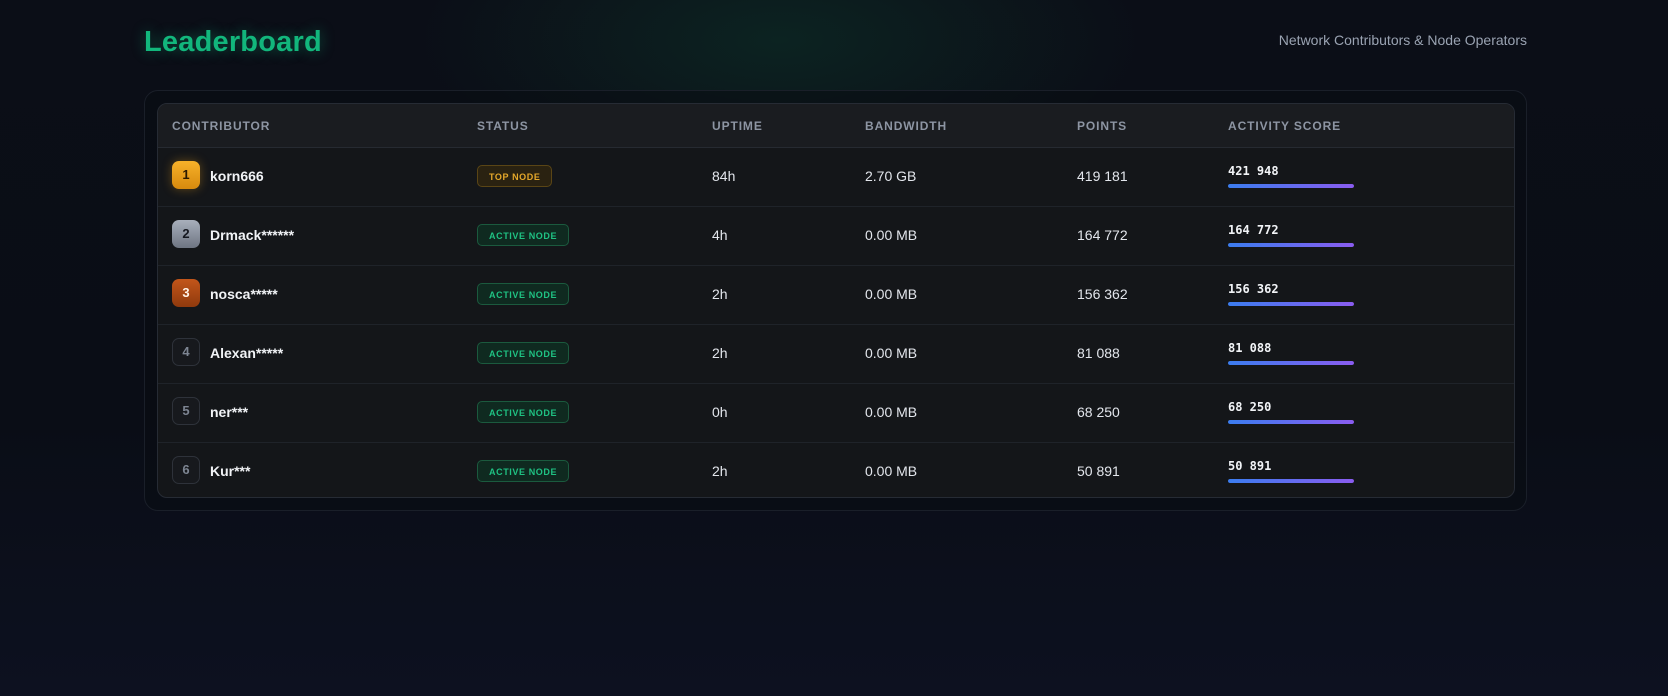 This screenshot has height=696, width=1668. What do you see at coordinates (720, 412) in the screenshot?
I see `uptime-value: 0h` at bounding box center [720, 412].